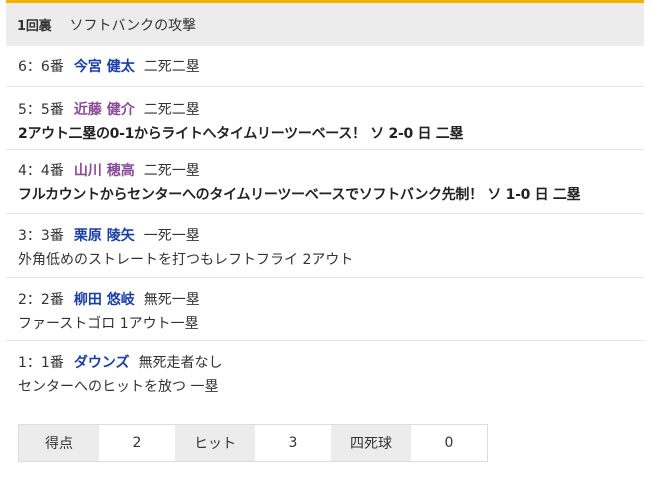  I want to click on runs-label: 得点, so click(59, 443).